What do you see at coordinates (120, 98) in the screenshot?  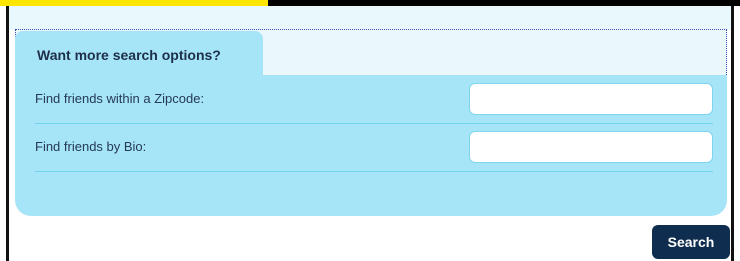 I see `zipcode-label: Find friends within a Zipcode:` at bounding box center [120, 98].